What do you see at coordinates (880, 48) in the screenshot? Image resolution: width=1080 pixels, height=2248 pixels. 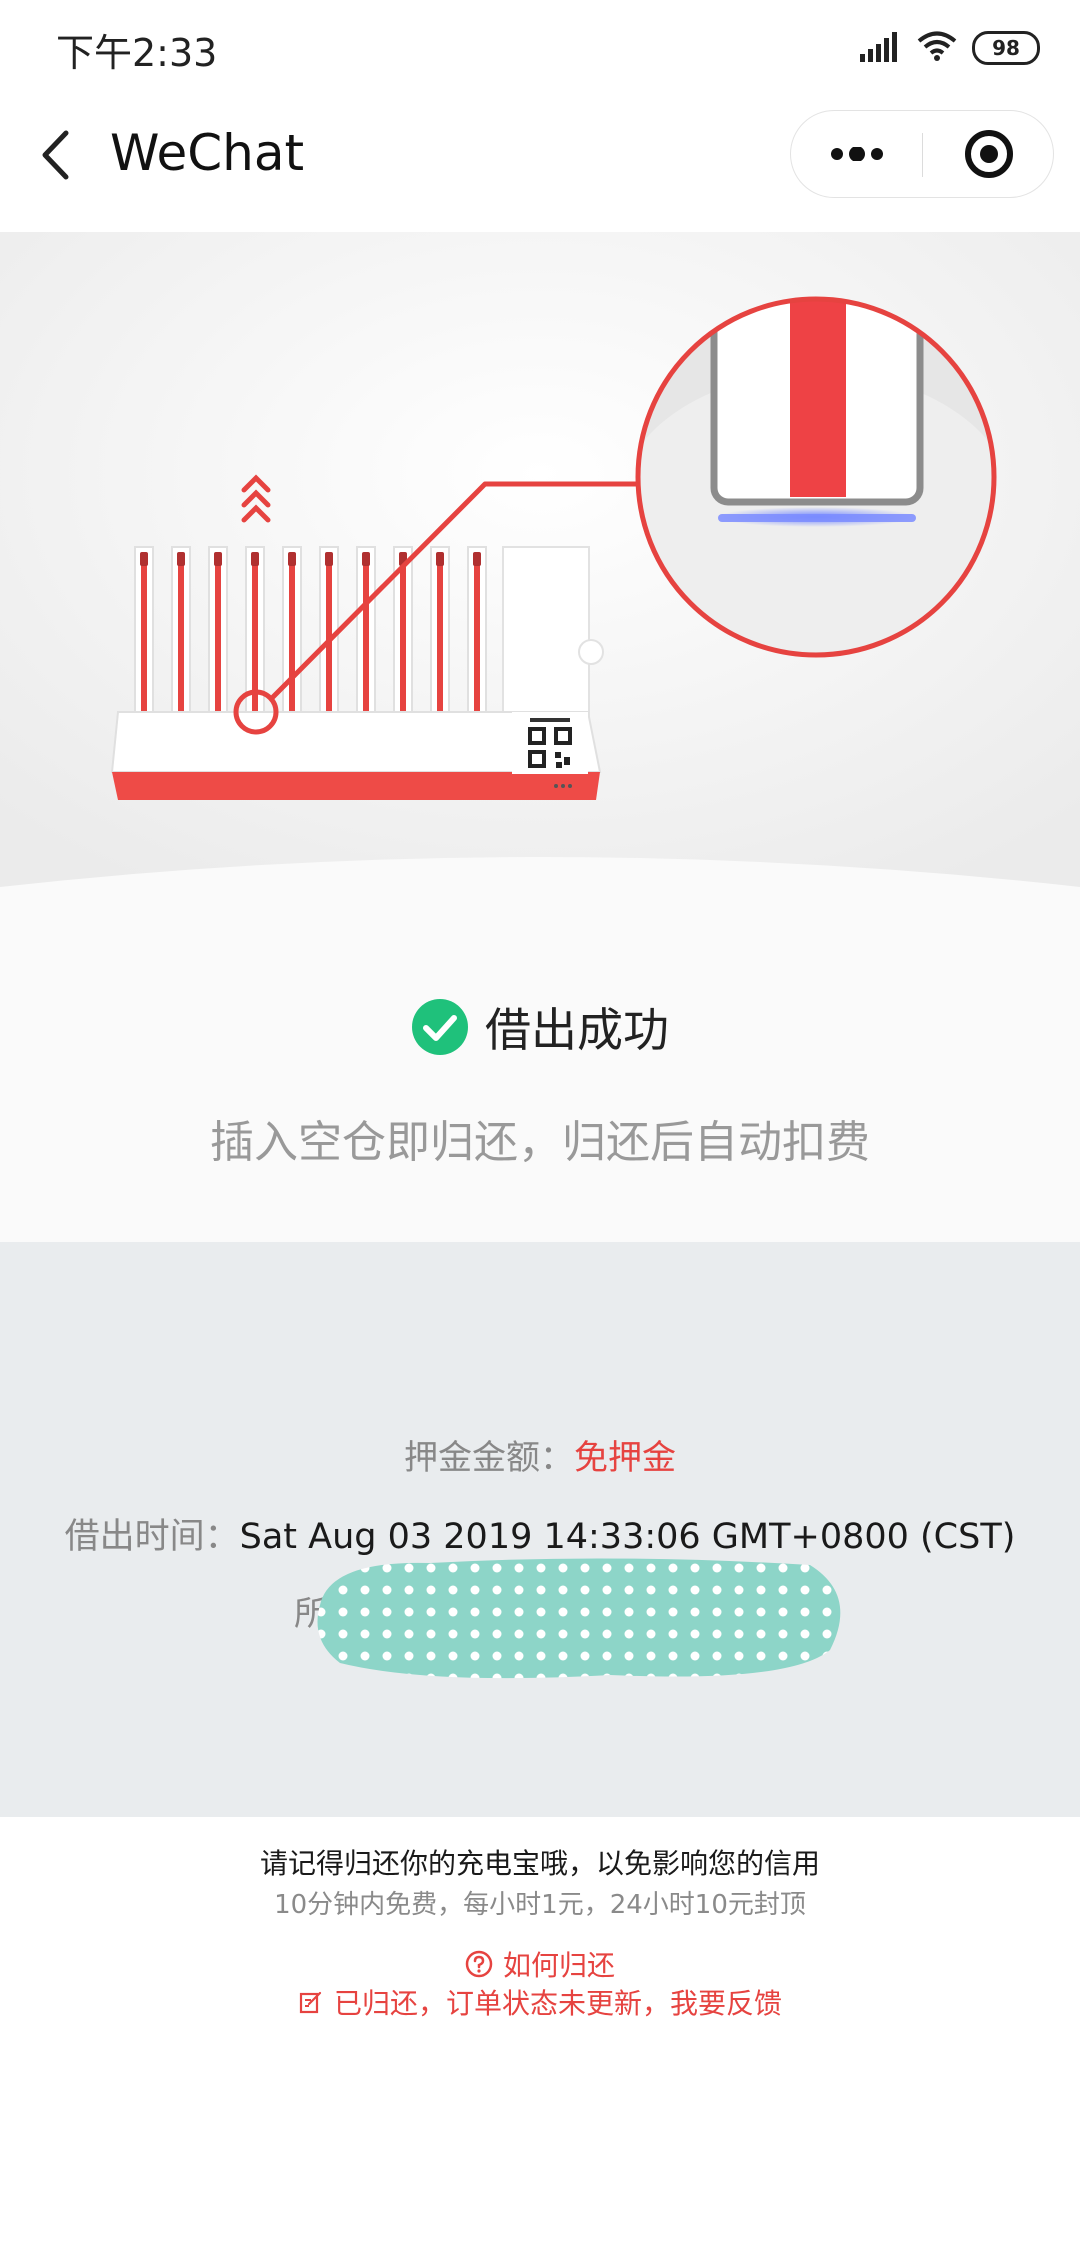 I see `signal-icon` at bounding box center [880, 48].